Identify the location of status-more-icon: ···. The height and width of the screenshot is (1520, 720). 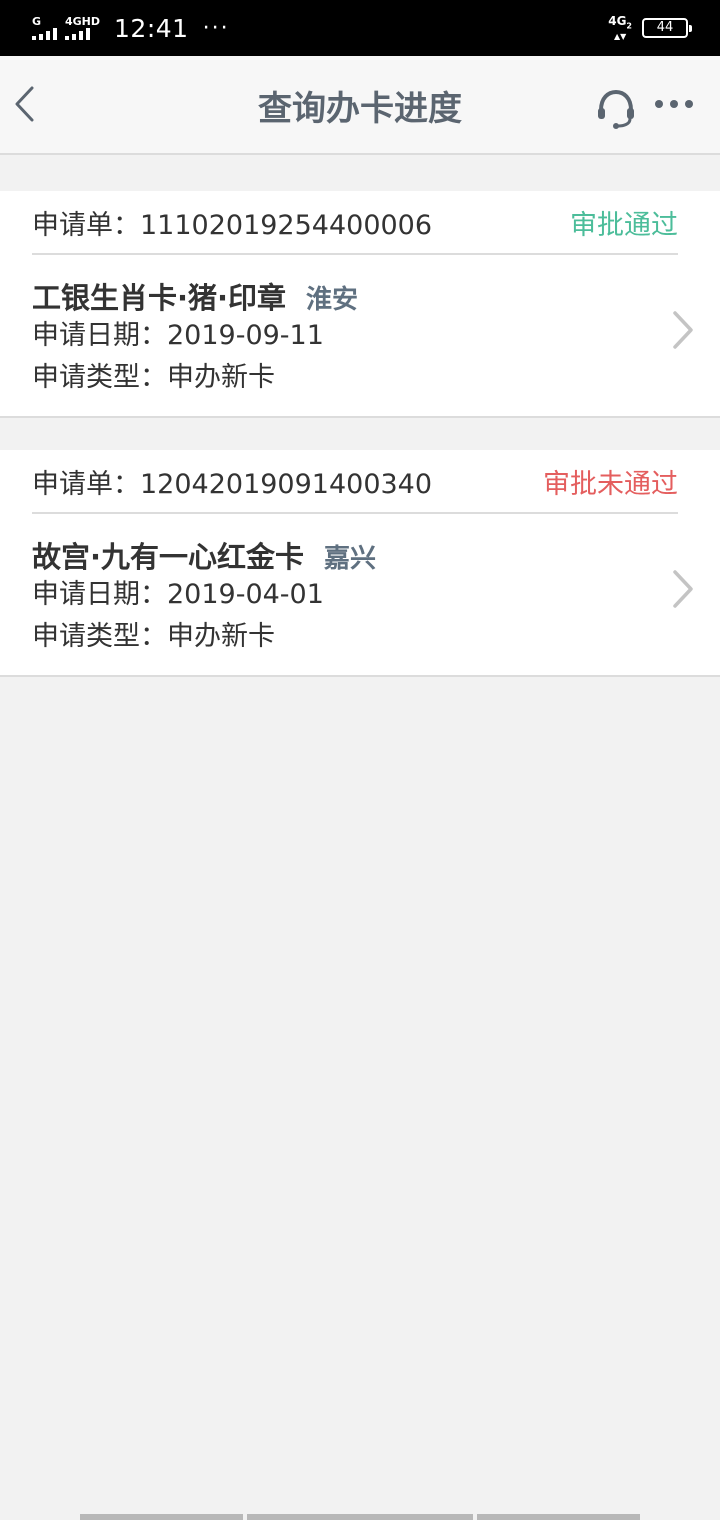
(216, 28).